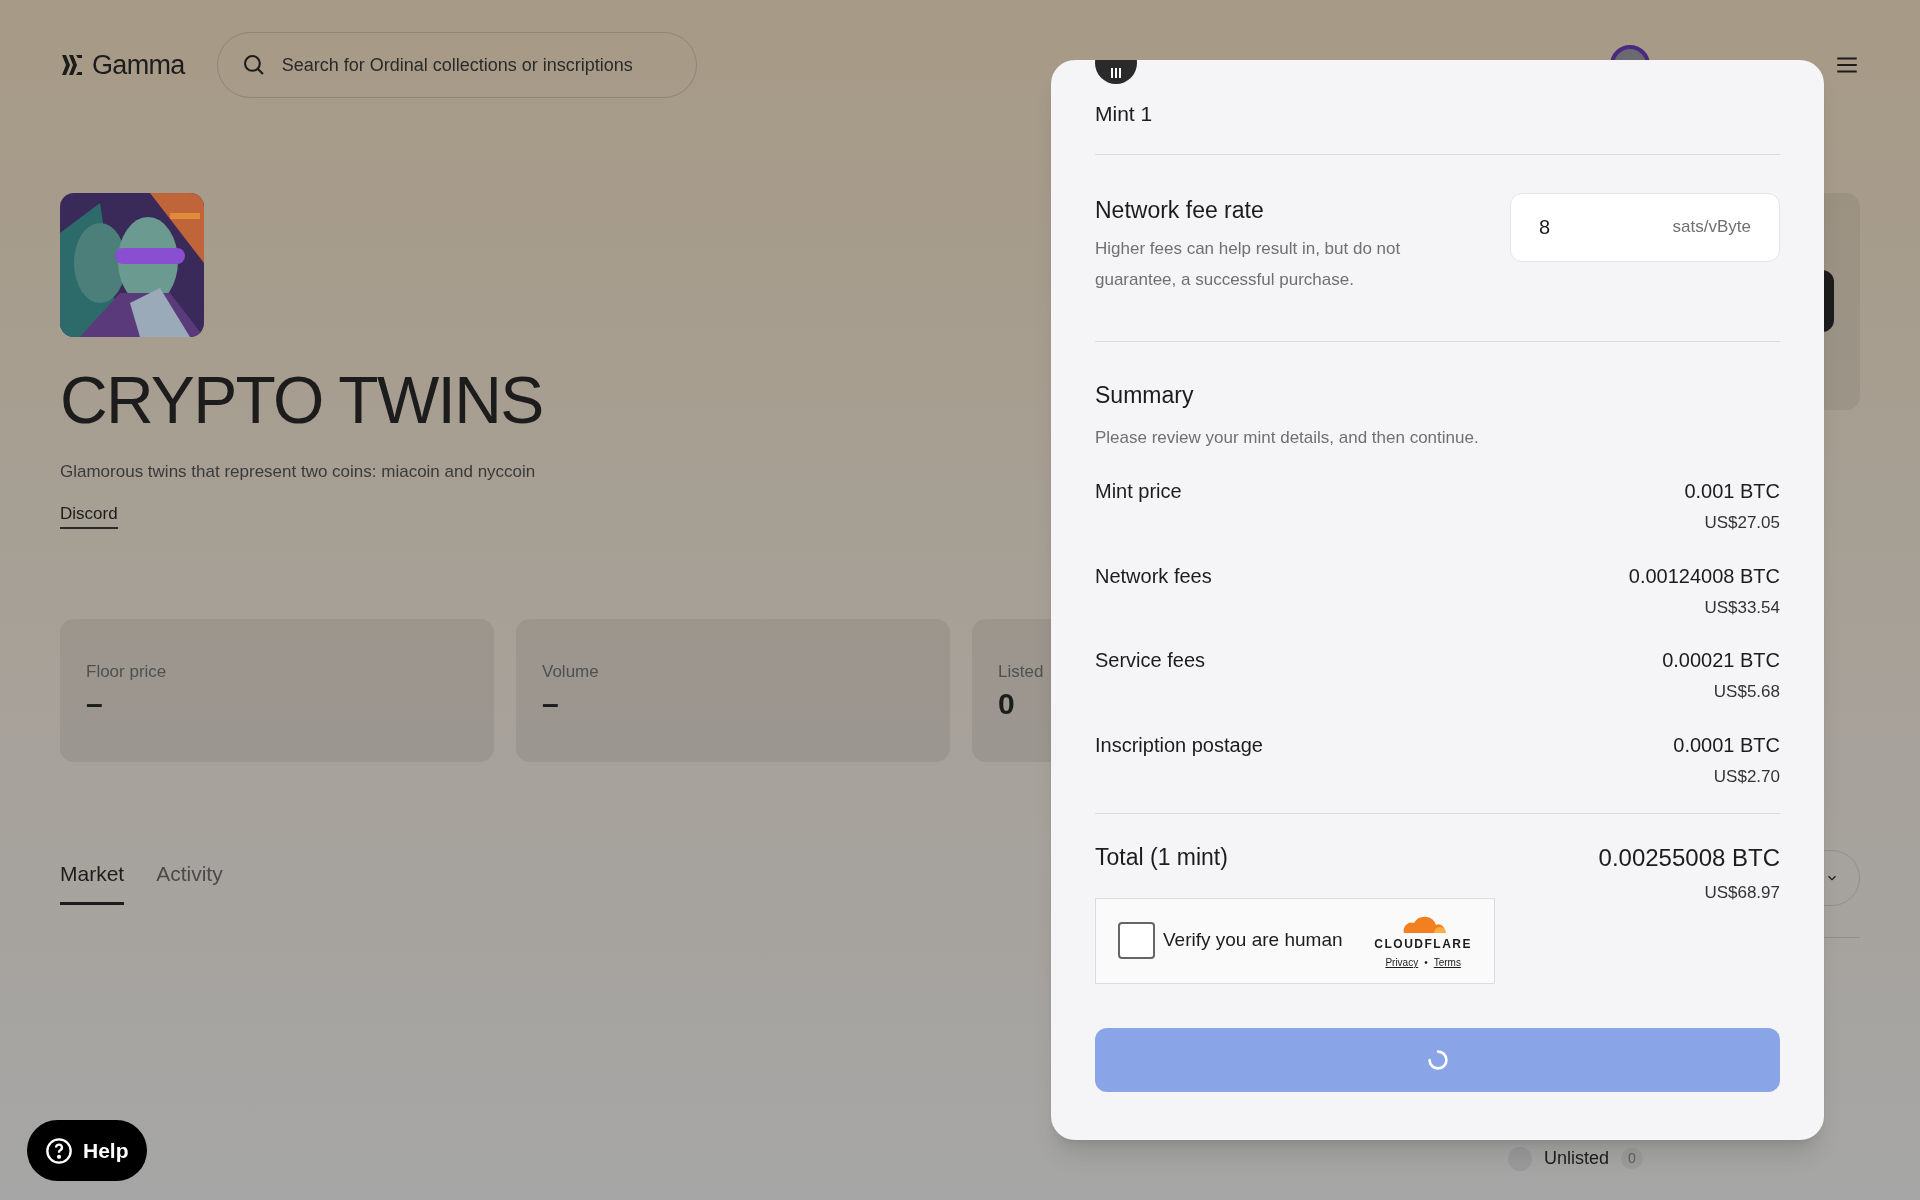 The height and width of the screenshot is (1200, 1920). I want to click on search-field: Search for Ordinal collections or inscriptions, so click(456, 65).